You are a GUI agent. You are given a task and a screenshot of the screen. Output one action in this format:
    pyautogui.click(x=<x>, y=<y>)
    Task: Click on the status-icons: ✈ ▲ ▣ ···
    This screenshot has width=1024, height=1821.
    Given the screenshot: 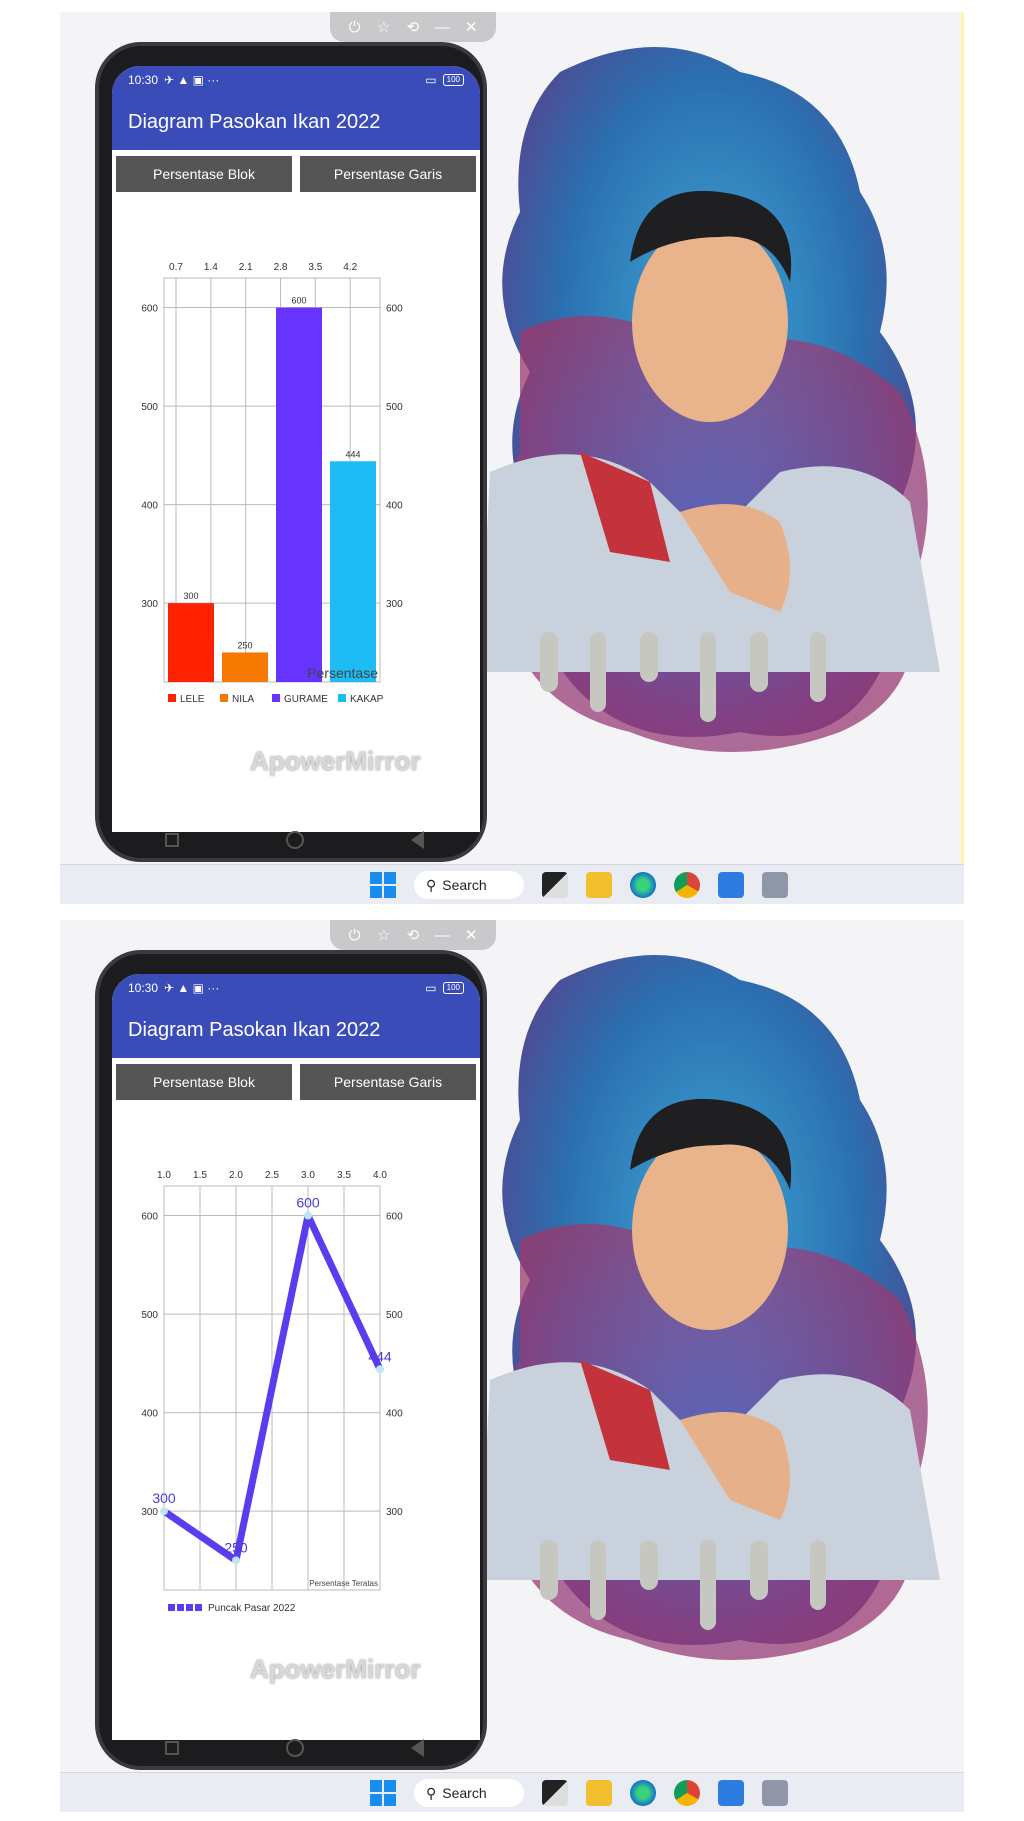 What is the action you would take?
    pyautogui.click(x=192, y=80)
    